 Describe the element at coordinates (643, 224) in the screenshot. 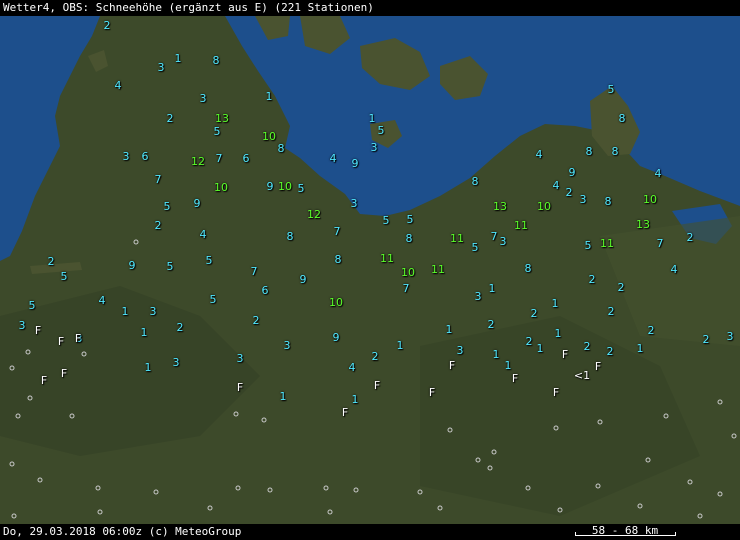

I see `station-value: 13` at that location.